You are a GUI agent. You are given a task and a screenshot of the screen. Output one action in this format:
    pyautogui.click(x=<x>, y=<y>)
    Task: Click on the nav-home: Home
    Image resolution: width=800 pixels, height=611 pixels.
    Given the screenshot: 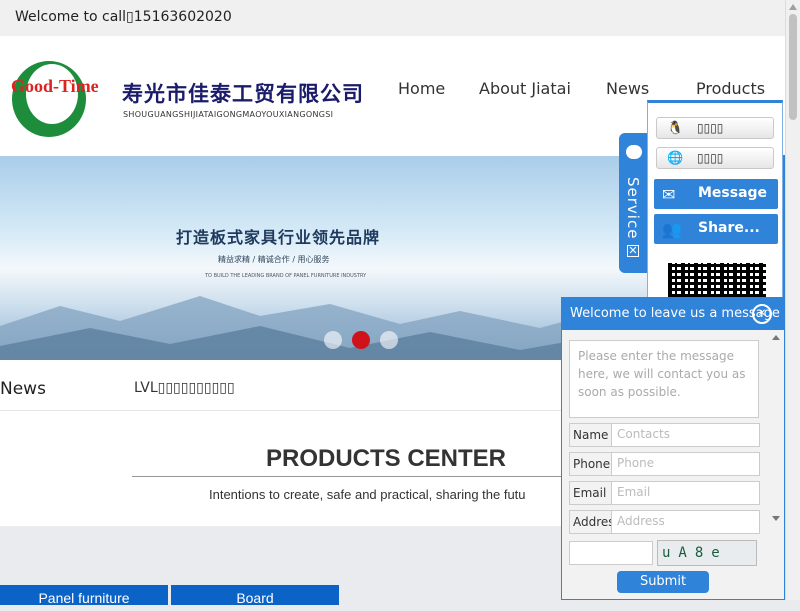 What is the action you would take?
    pyautogui.click(x=421, y=88)
    